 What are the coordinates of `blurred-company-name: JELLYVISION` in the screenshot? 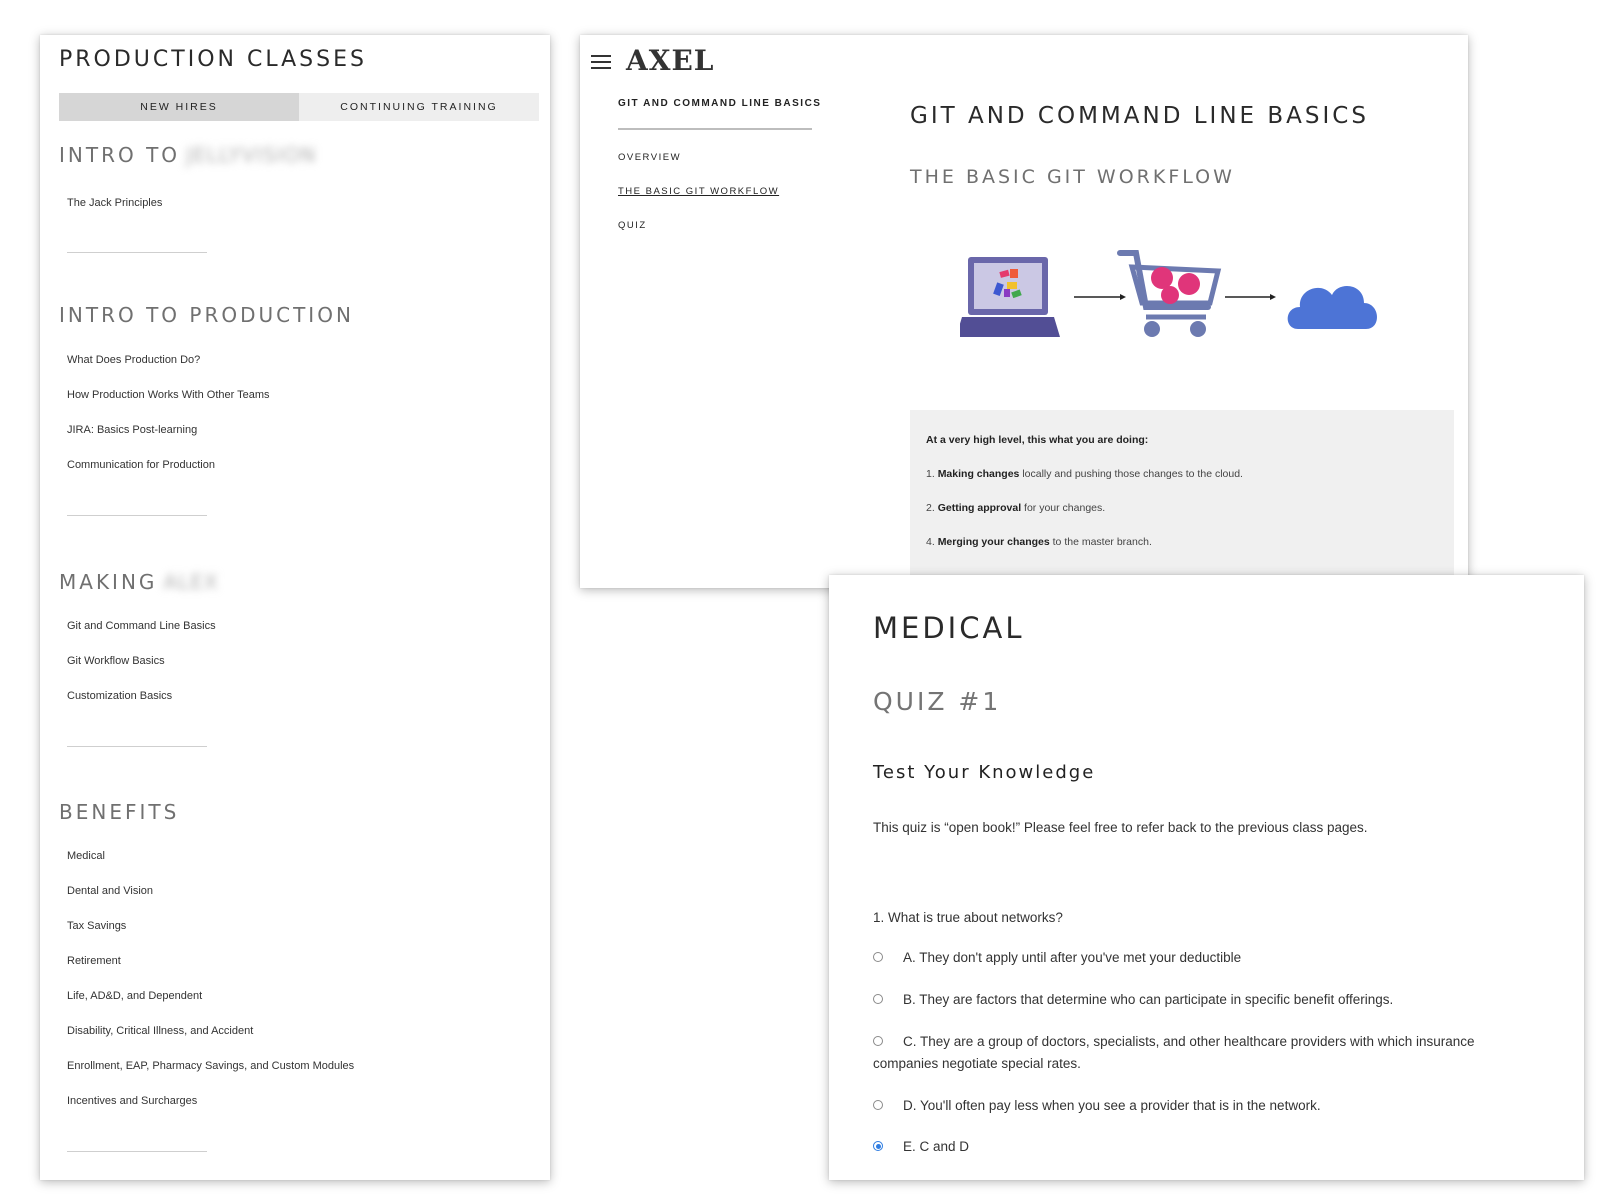 It's located at (251, 155).